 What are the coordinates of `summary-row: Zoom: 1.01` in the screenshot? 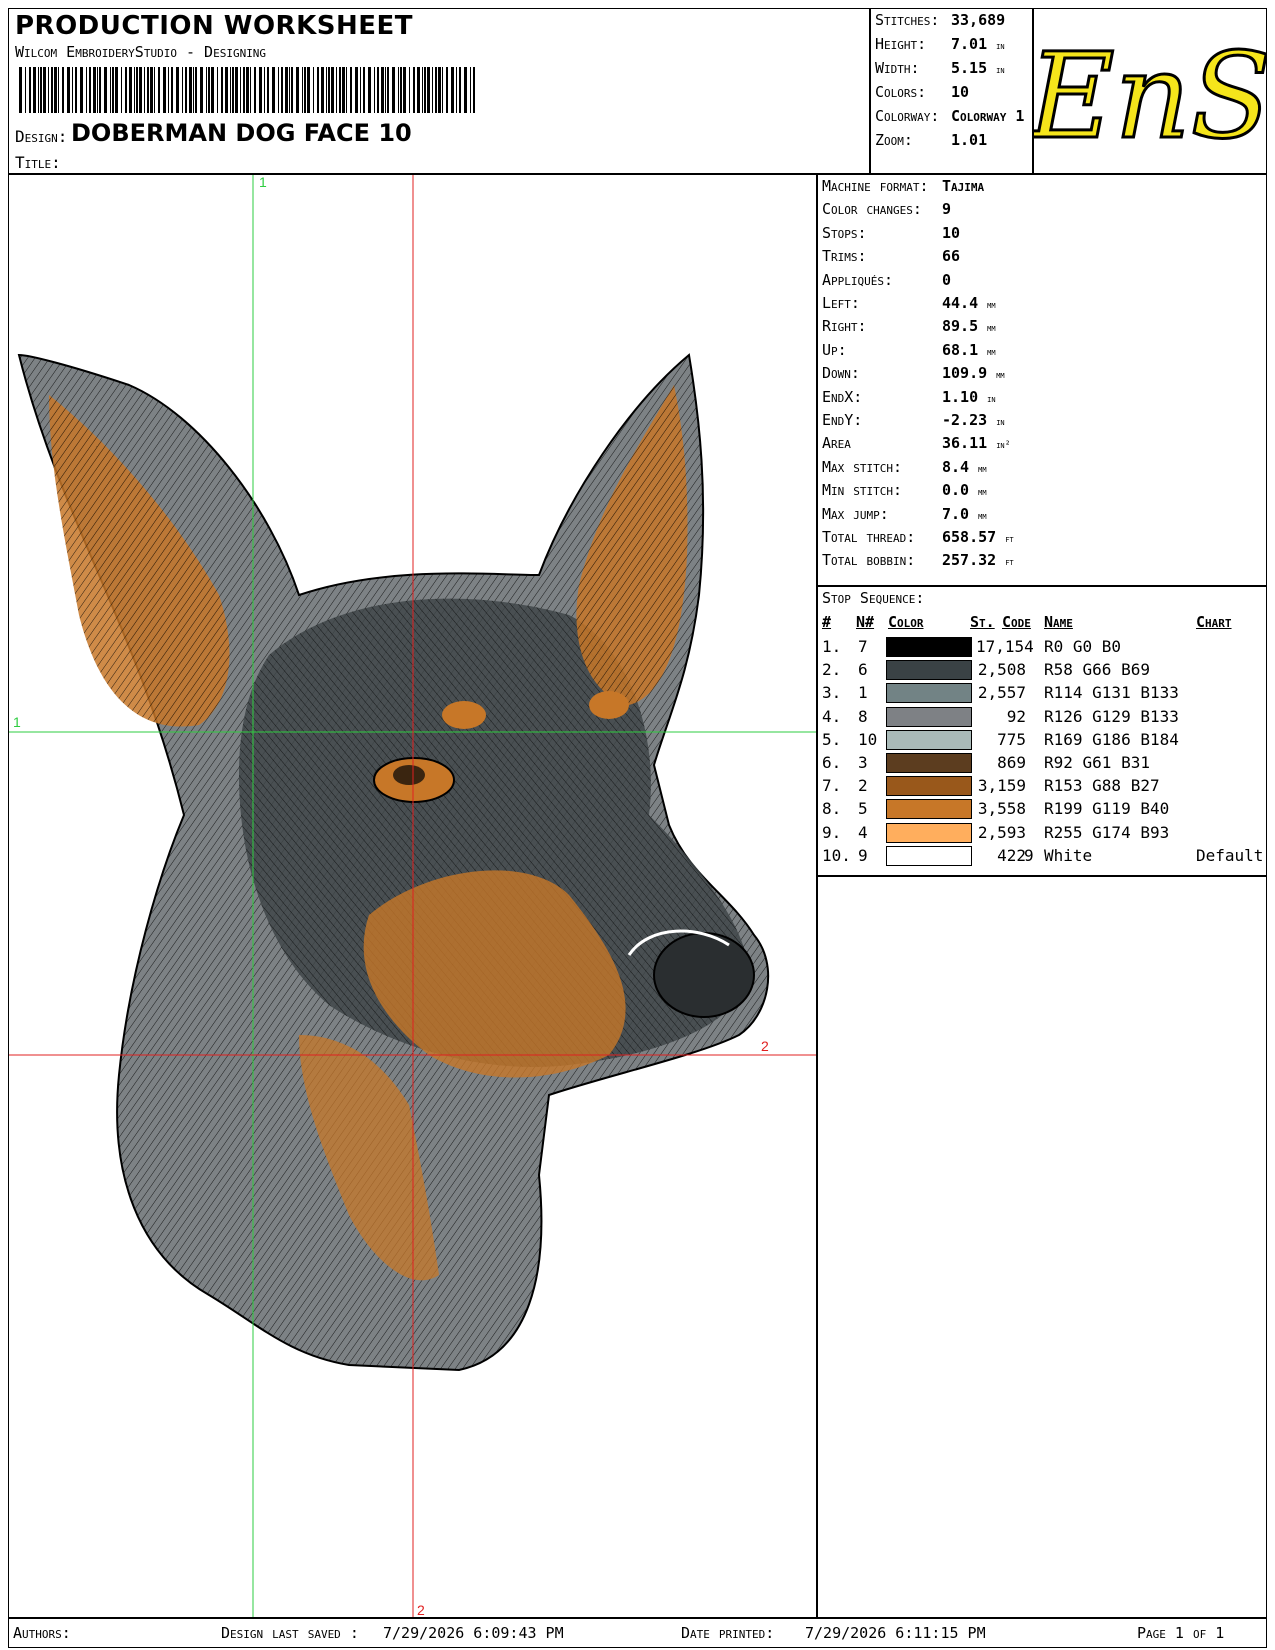 It's located at (931, 140).